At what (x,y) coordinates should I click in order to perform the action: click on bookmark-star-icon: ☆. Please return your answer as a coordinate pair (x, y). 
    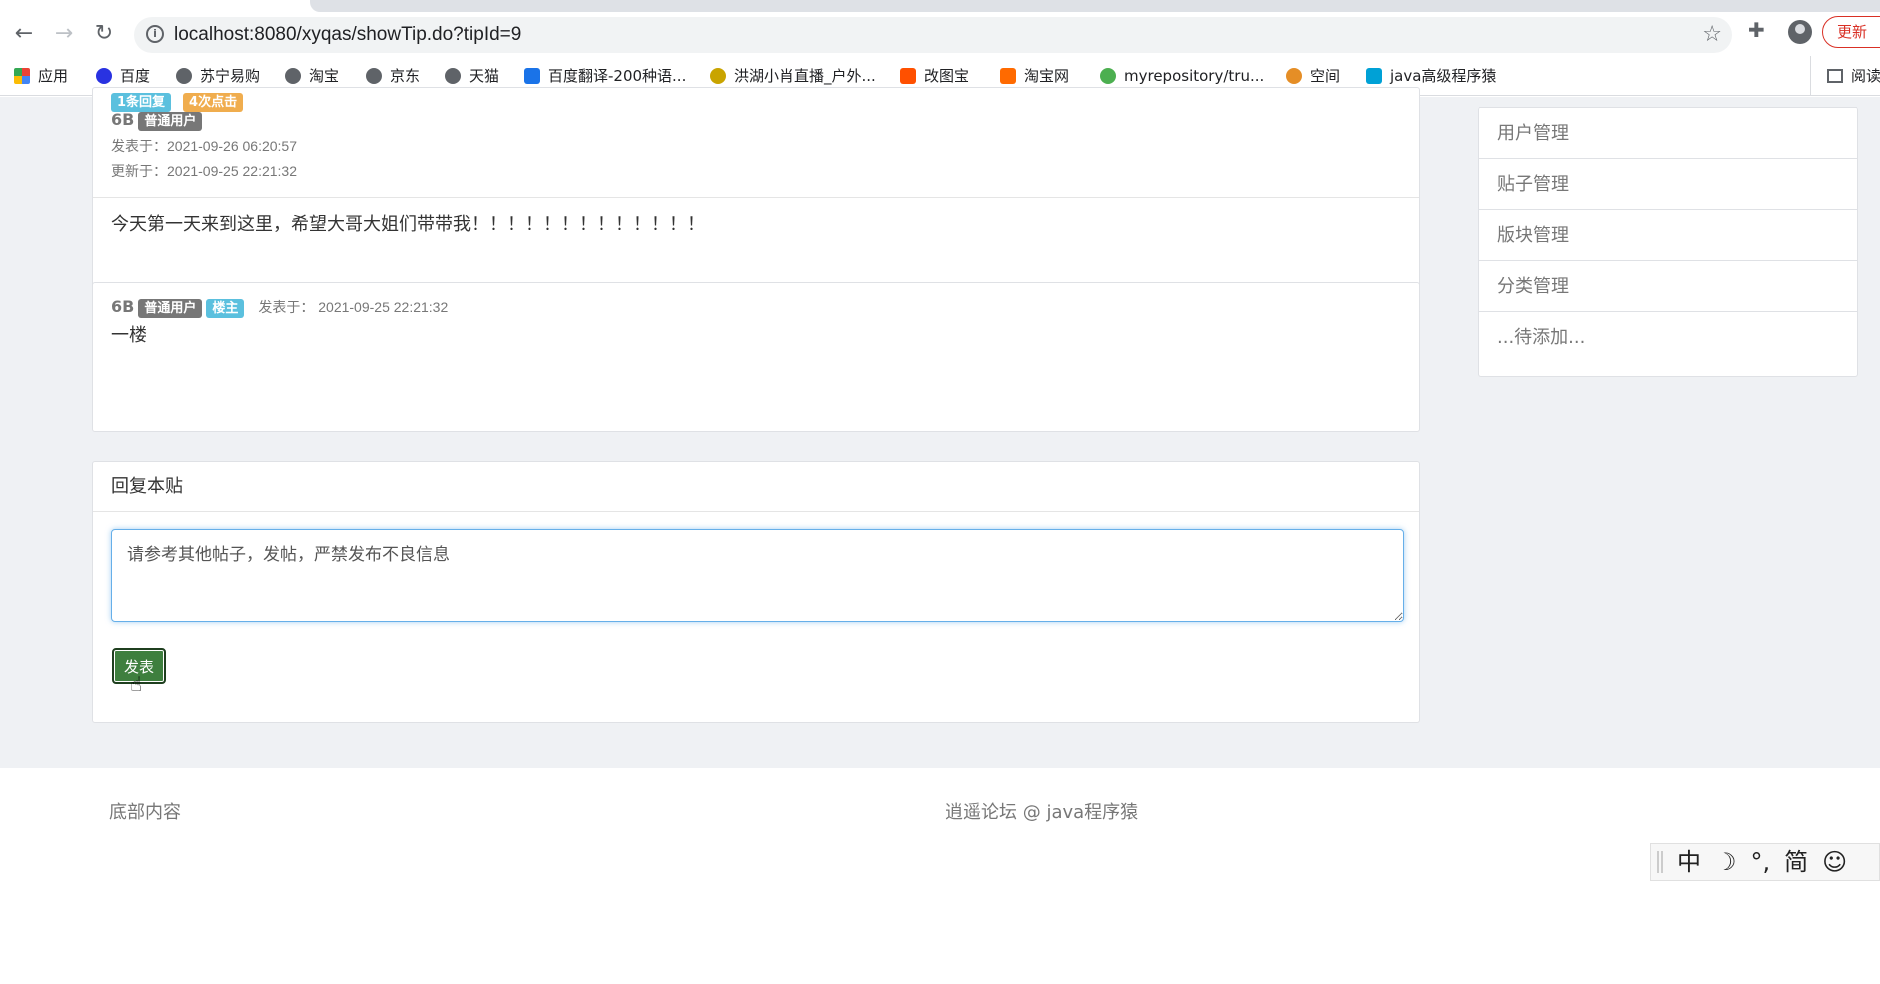
    Looking at the image, I should click on (1712, 35).